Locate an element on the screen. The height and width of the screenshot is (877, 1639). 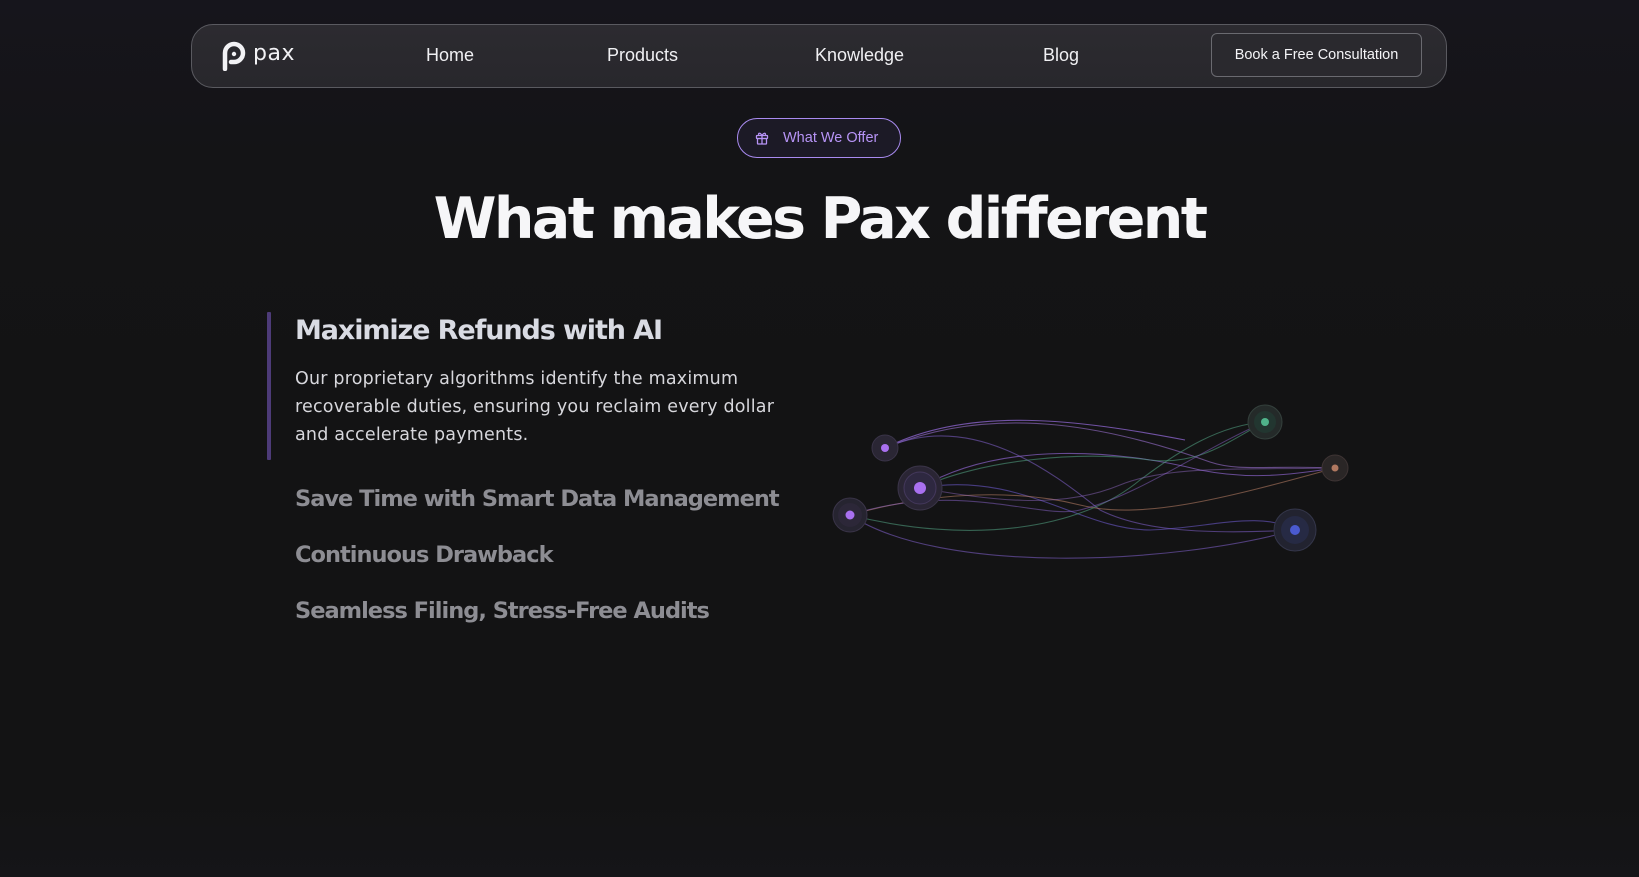
nav-link-blog: Blog is located at coordinates (1061, 55).